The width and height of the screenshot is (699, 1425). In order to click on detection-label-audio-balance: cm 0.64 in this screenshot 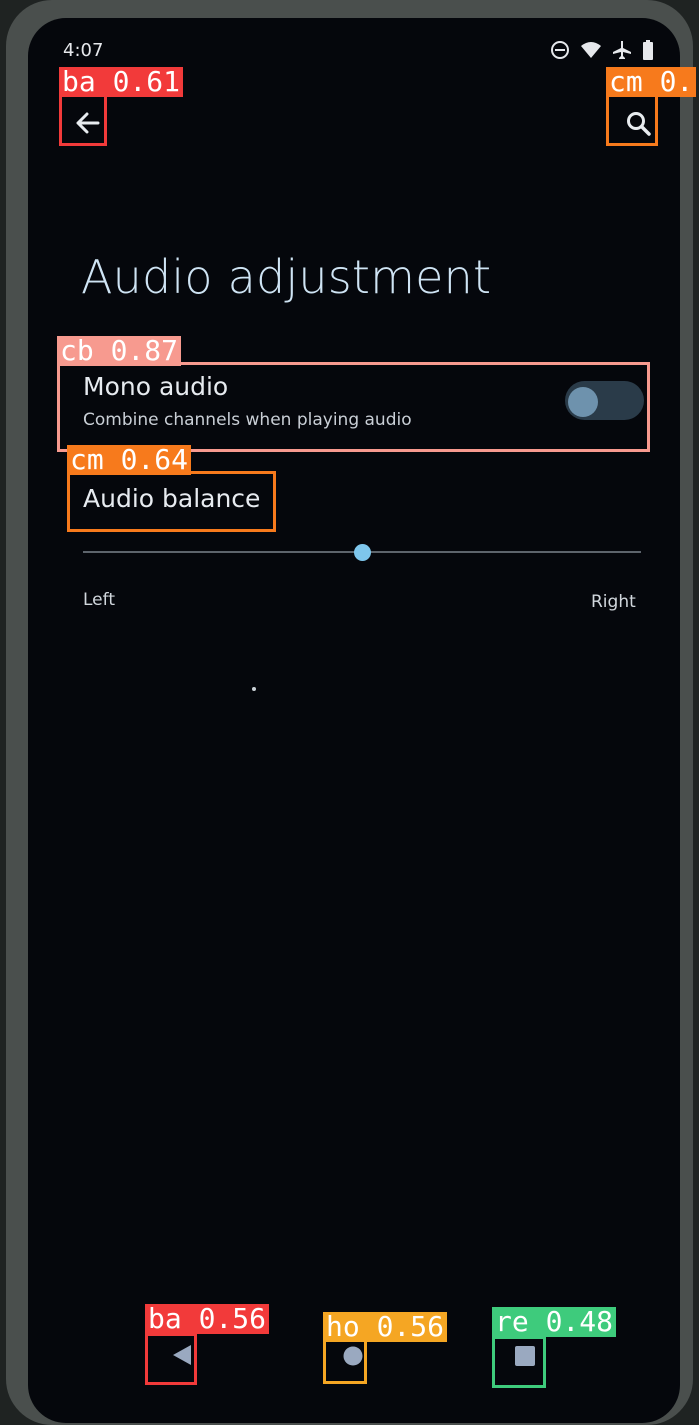, I will do `click(129, 460)`.